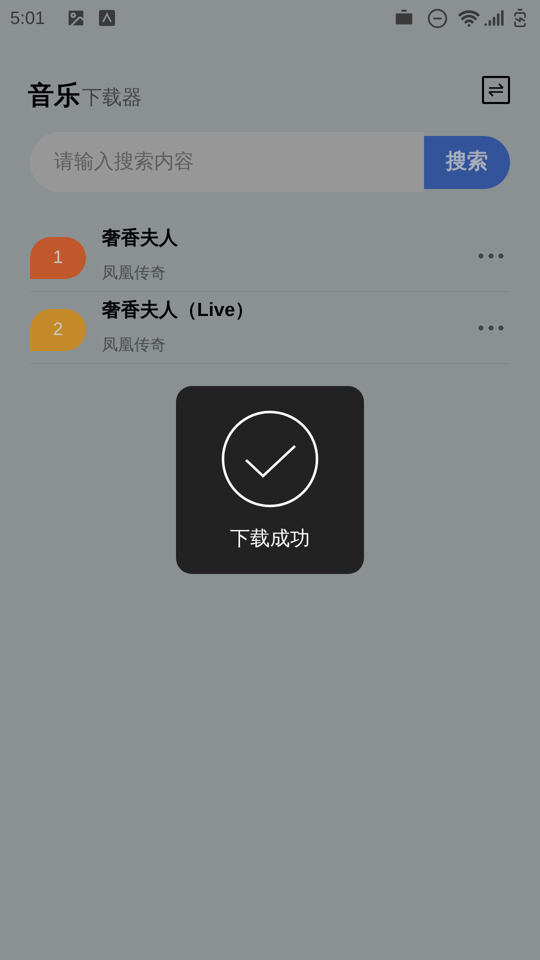  I want to click on rank-badge: 2, so click(58, 329).